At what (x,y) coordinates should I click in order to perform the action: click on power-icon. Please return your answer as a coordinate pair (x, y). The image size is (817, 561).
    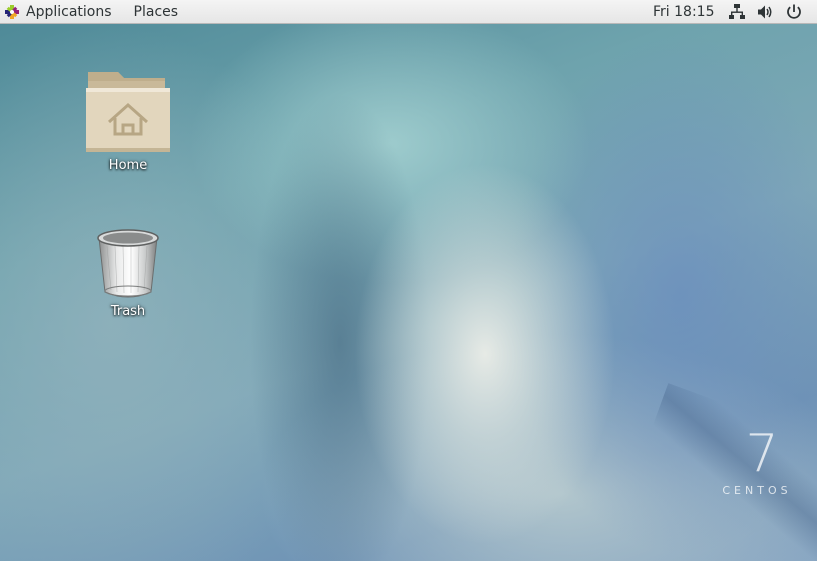
    Looking at the image, I should click on (794, 12).